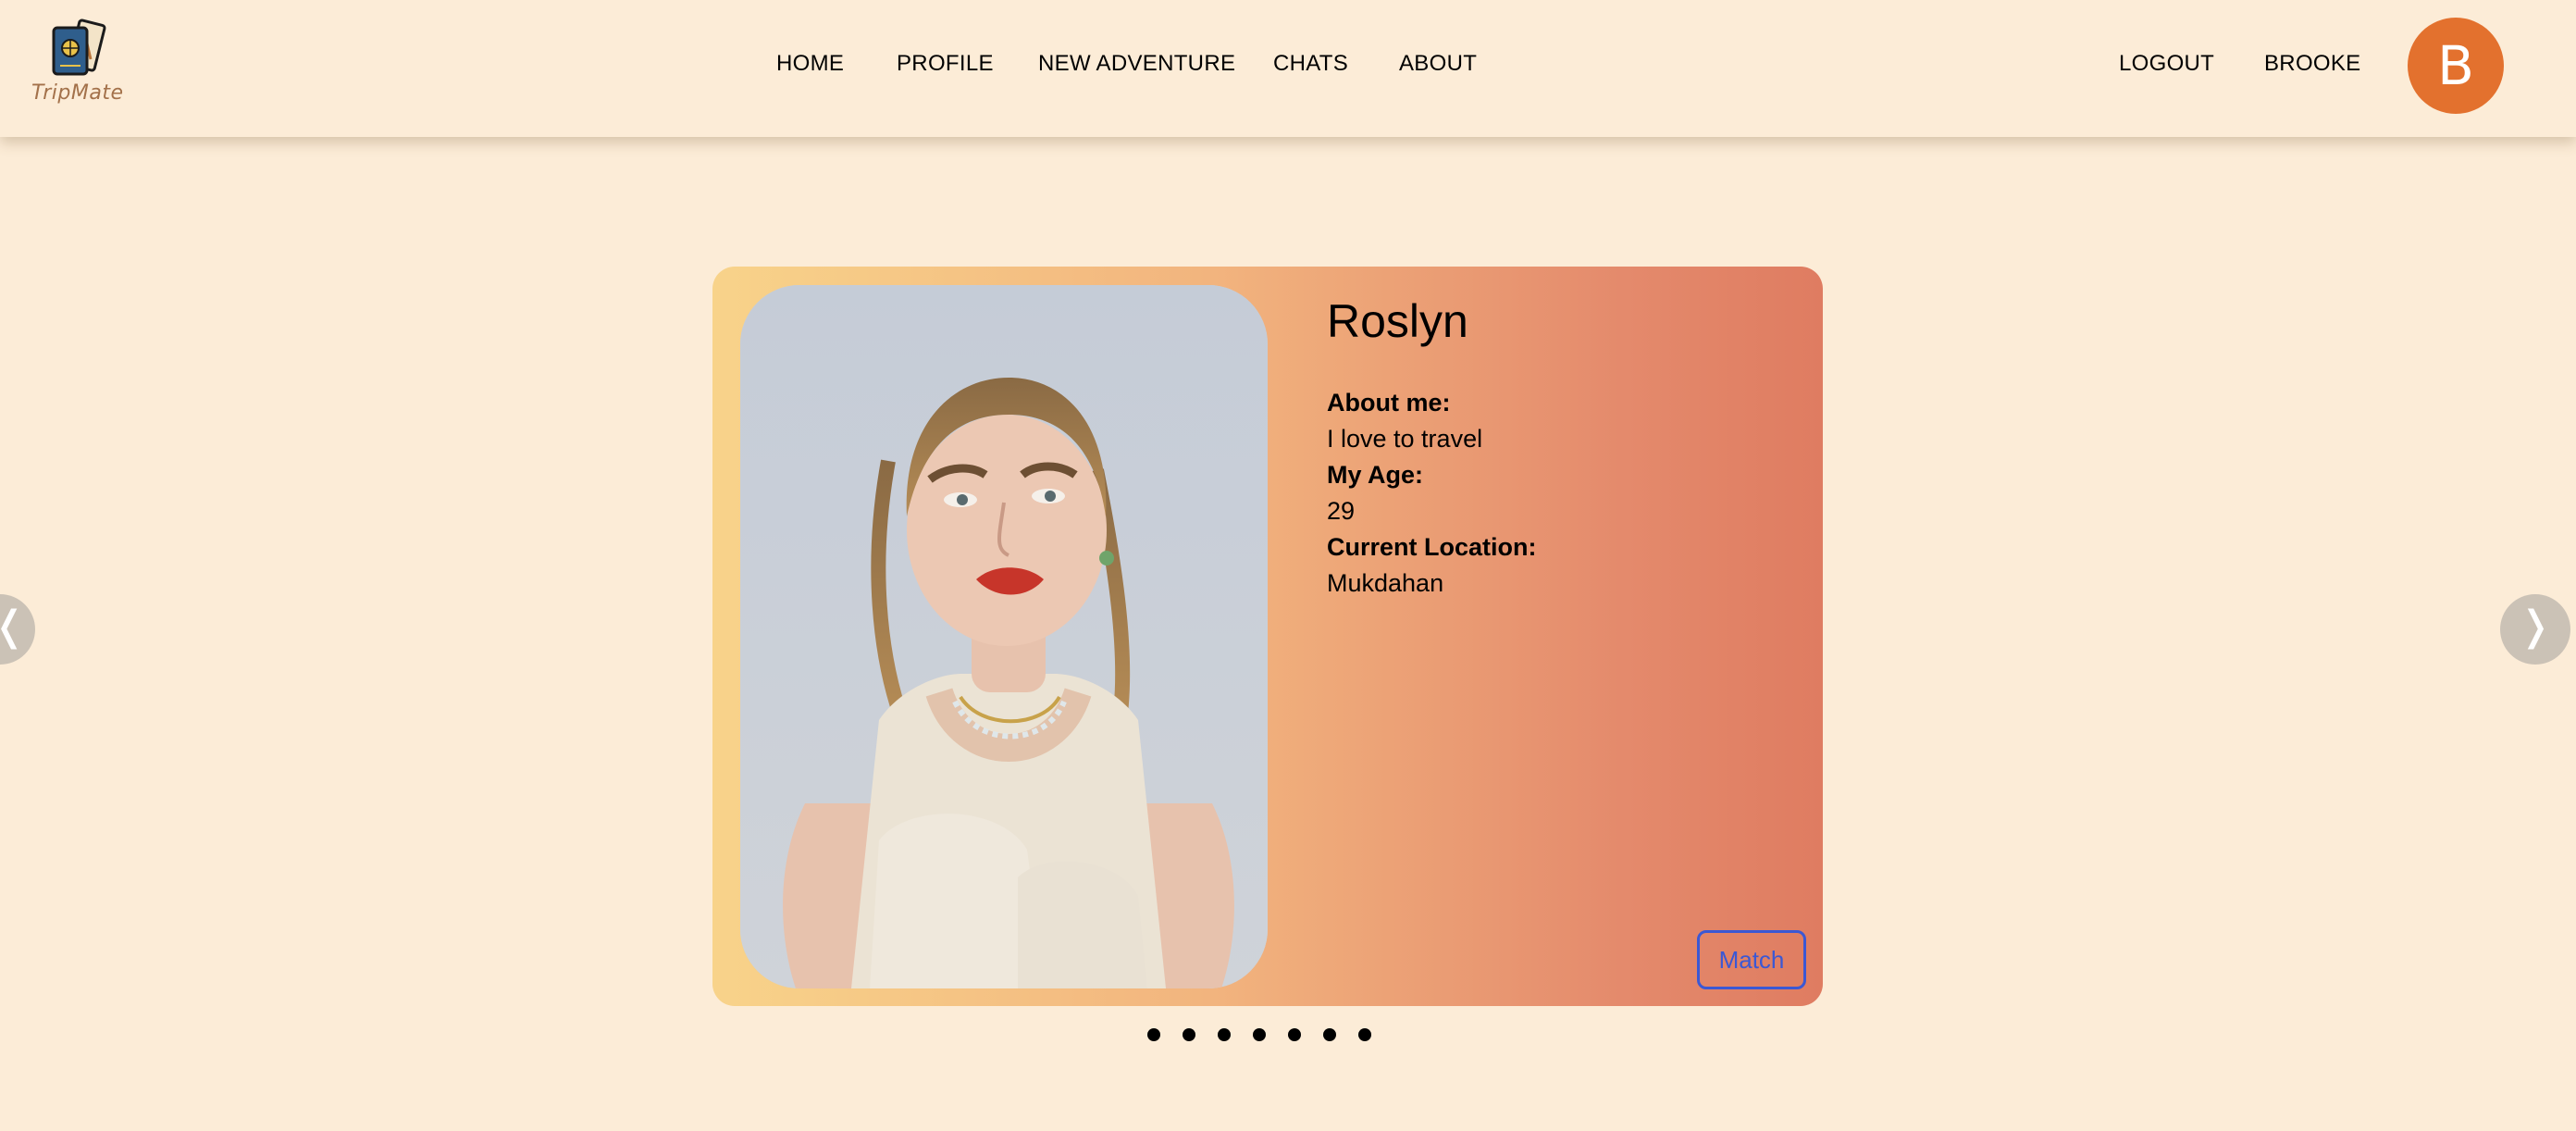 This screenshot has width=2576, height=1131. Describe the element at coordinates (1310, 64) in the screenshot. I see `nav-item-chats: CHATS` at that location.